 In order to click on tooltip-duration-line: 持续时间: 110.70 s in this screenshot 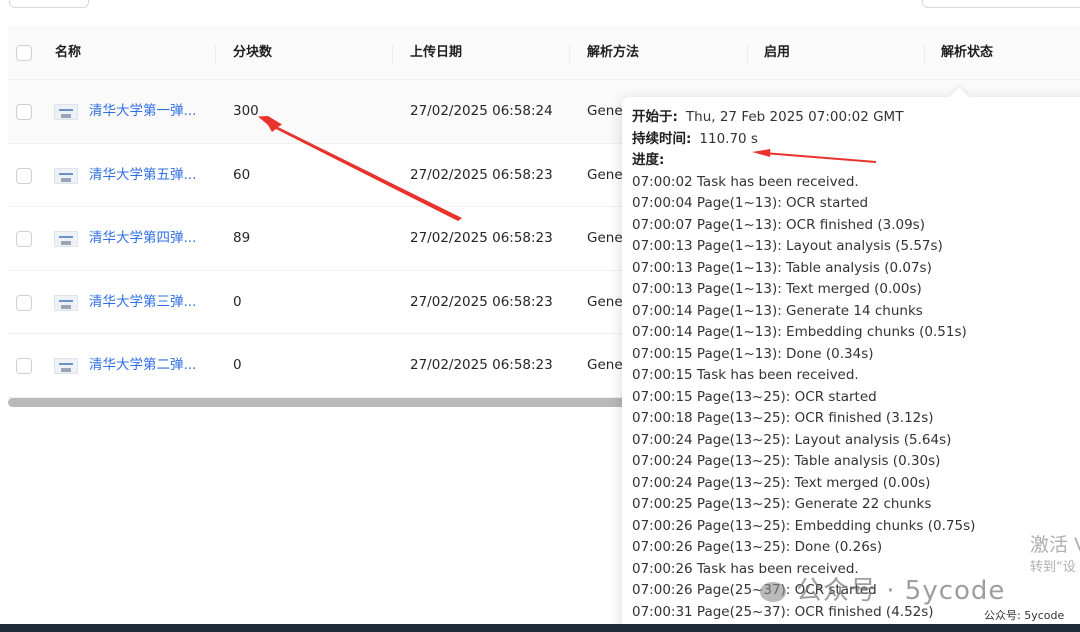, I will do `click(856, 140)`.